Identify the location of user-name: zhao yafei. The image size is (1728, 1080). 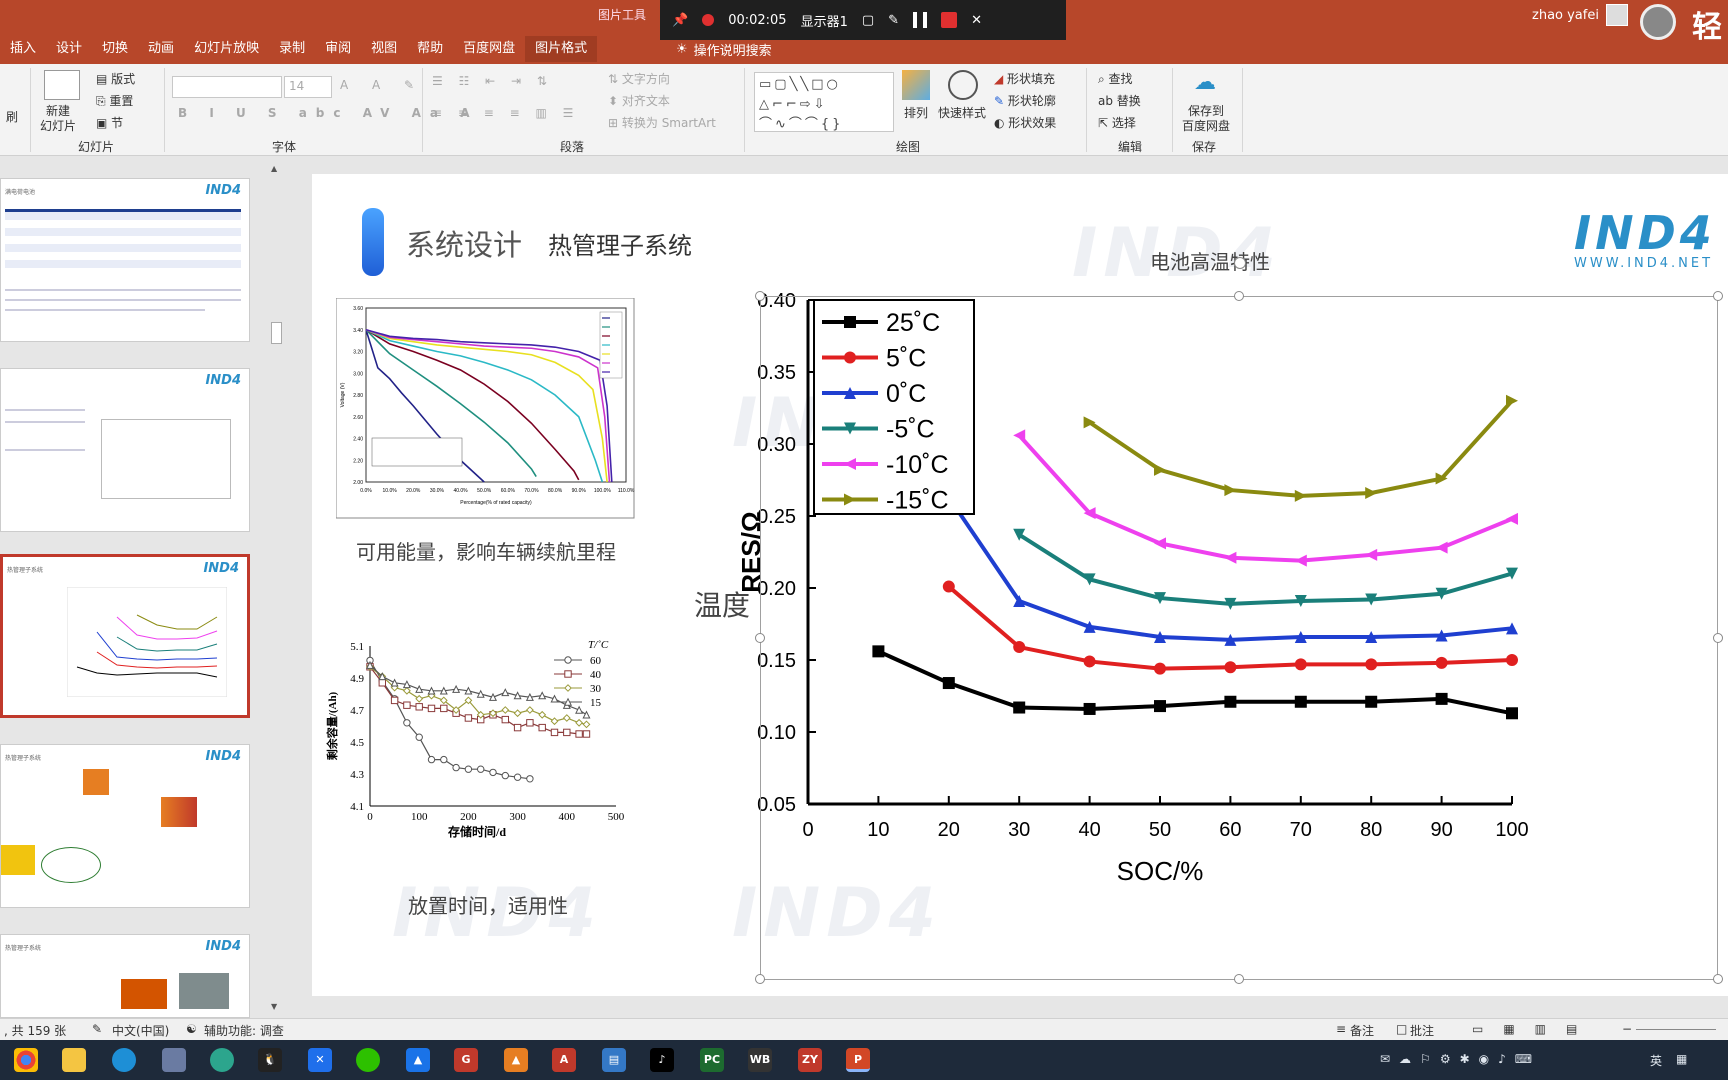
(1565, 15).